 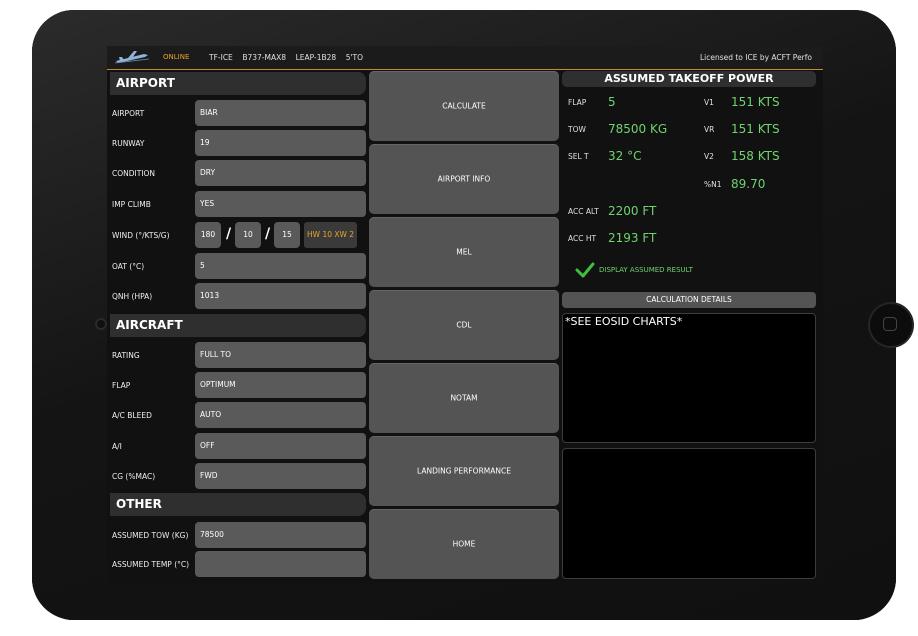 I want to click on connection-status: ONLINE, so click(x=176, y=57).